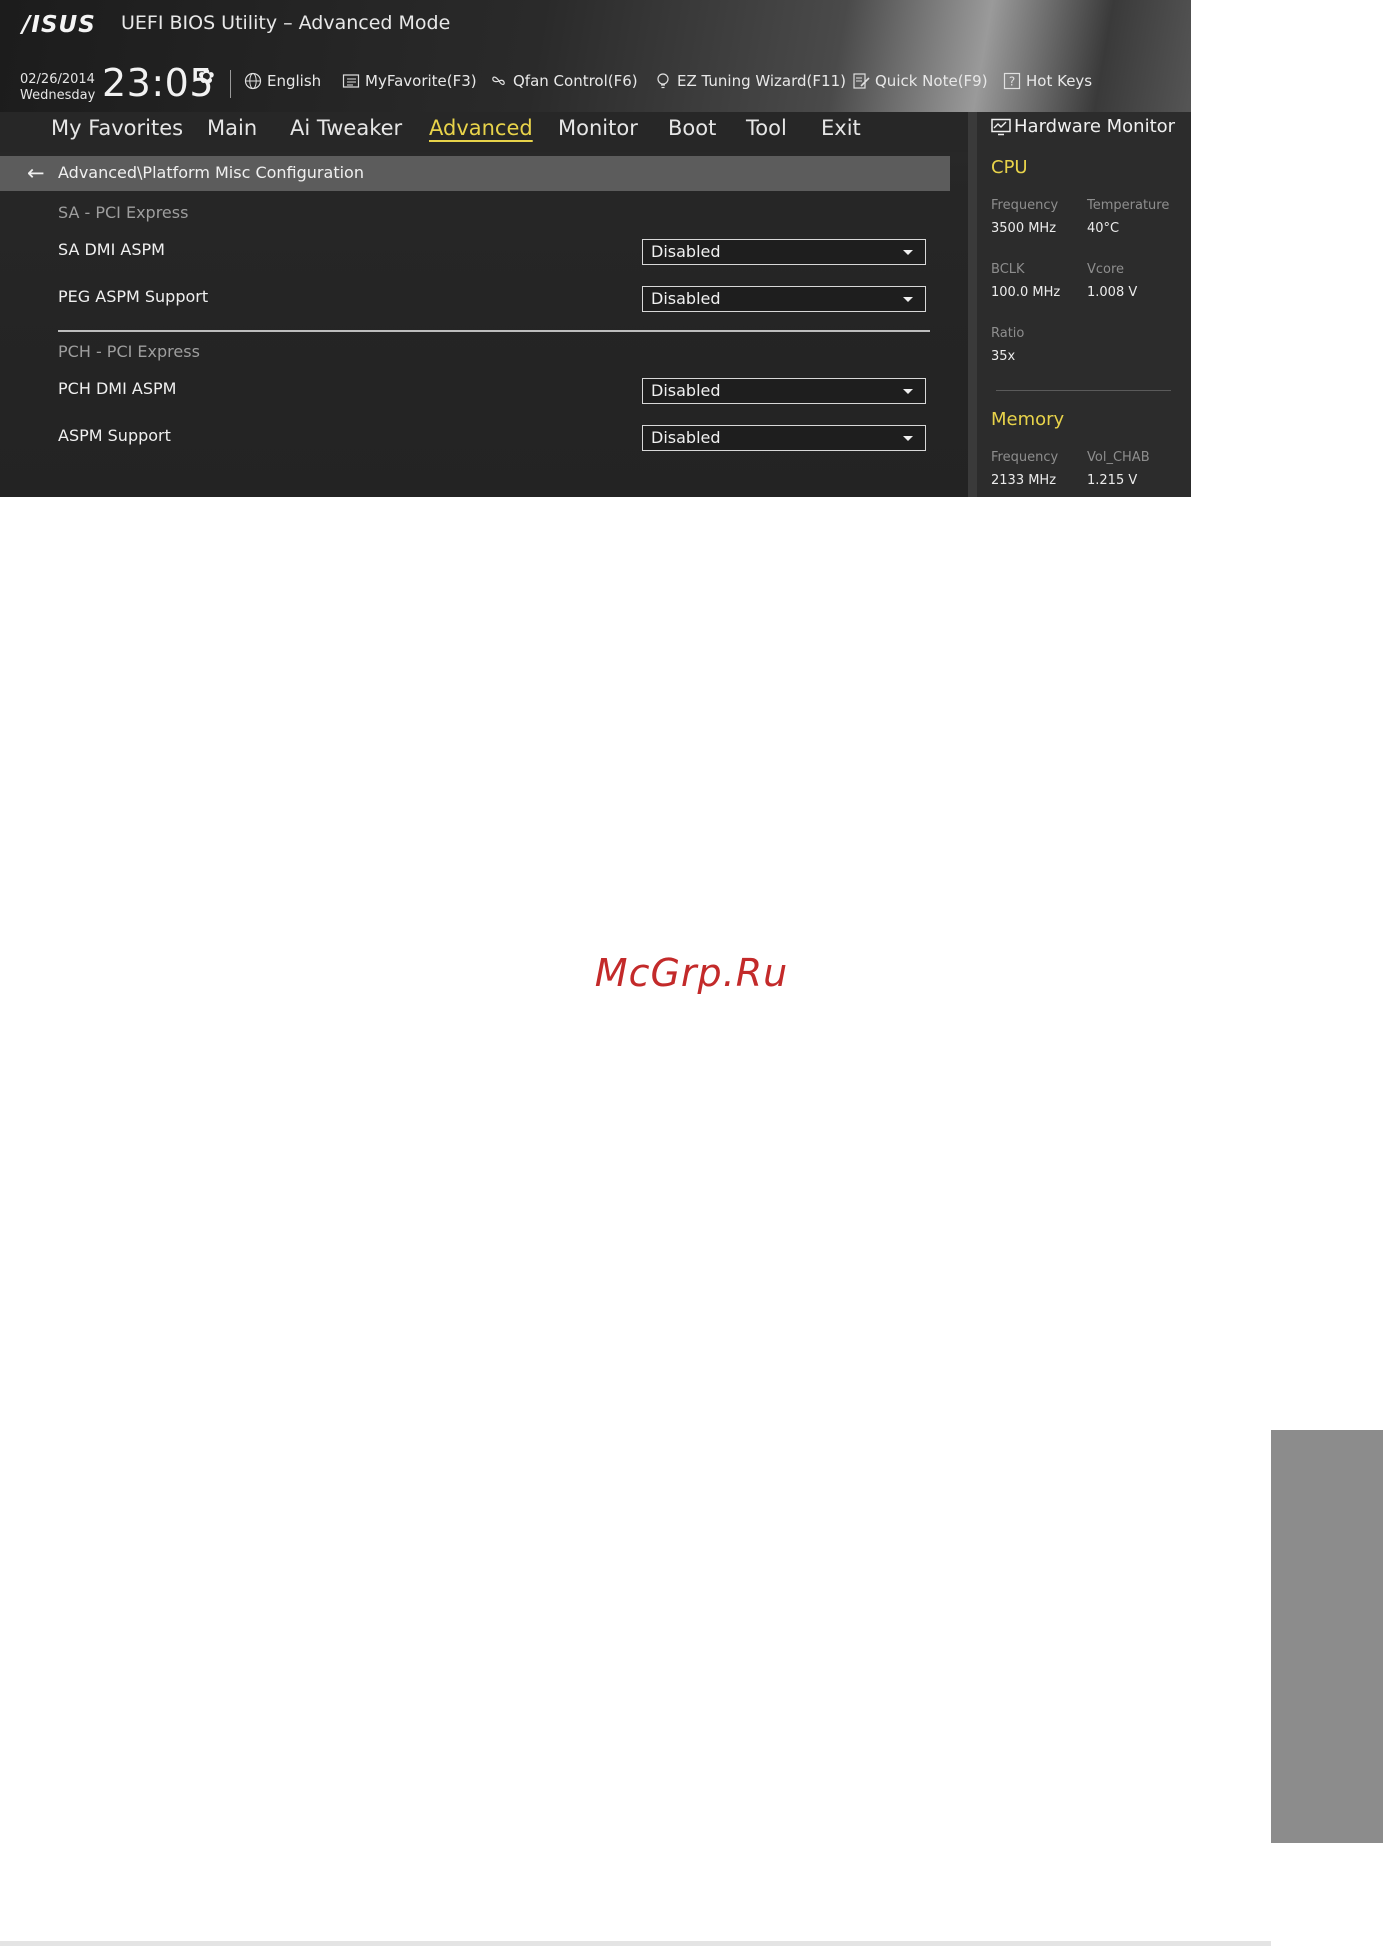 The image size is (1383, 1946). What do you see at coordinates (230, 84) in the screenshot?
I see `toolbar-divider` at bounding box center [230, 84].